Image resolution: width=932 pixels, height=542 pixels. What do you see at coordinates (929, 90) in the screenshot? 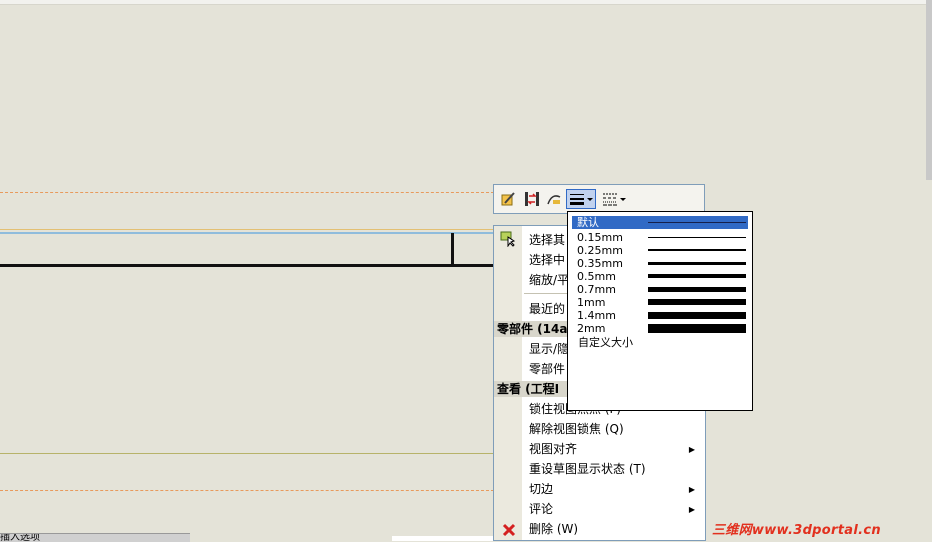
I see `right-panel-edge` at bounding box center [929, 90].